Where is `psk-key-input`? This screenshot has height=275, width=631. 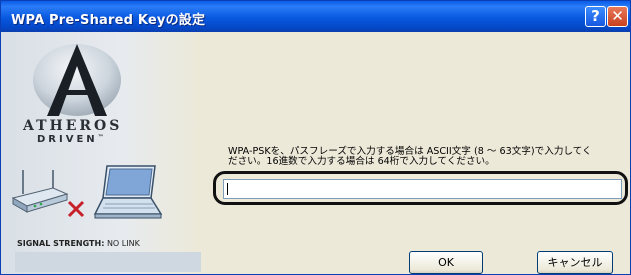 psk-key-input is located at coordinates (422, 189).